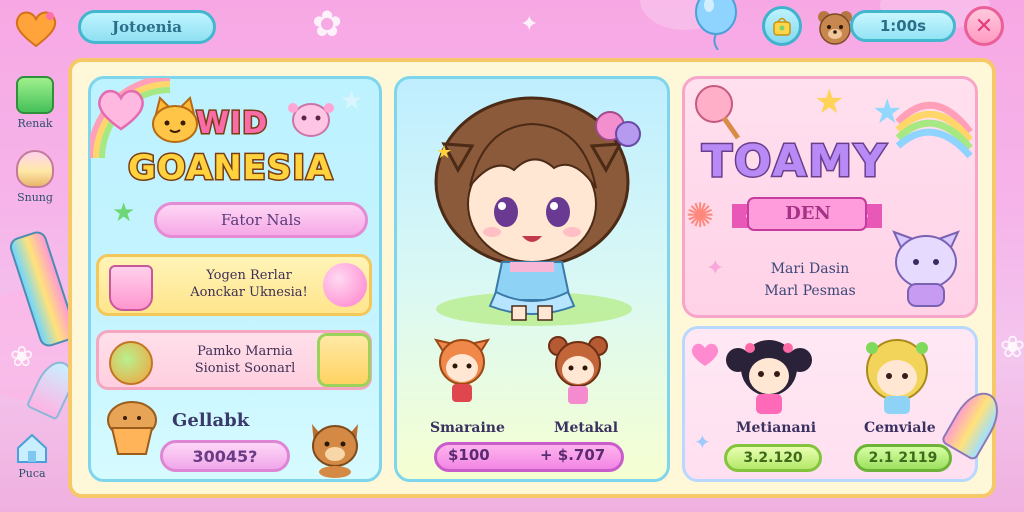 The width and height of the screenshot is (1024, 512). What do you see at coordinates (231, 124) in the screenshot?
I see `game-logo-top: WID` at bounding box center [231, 124].